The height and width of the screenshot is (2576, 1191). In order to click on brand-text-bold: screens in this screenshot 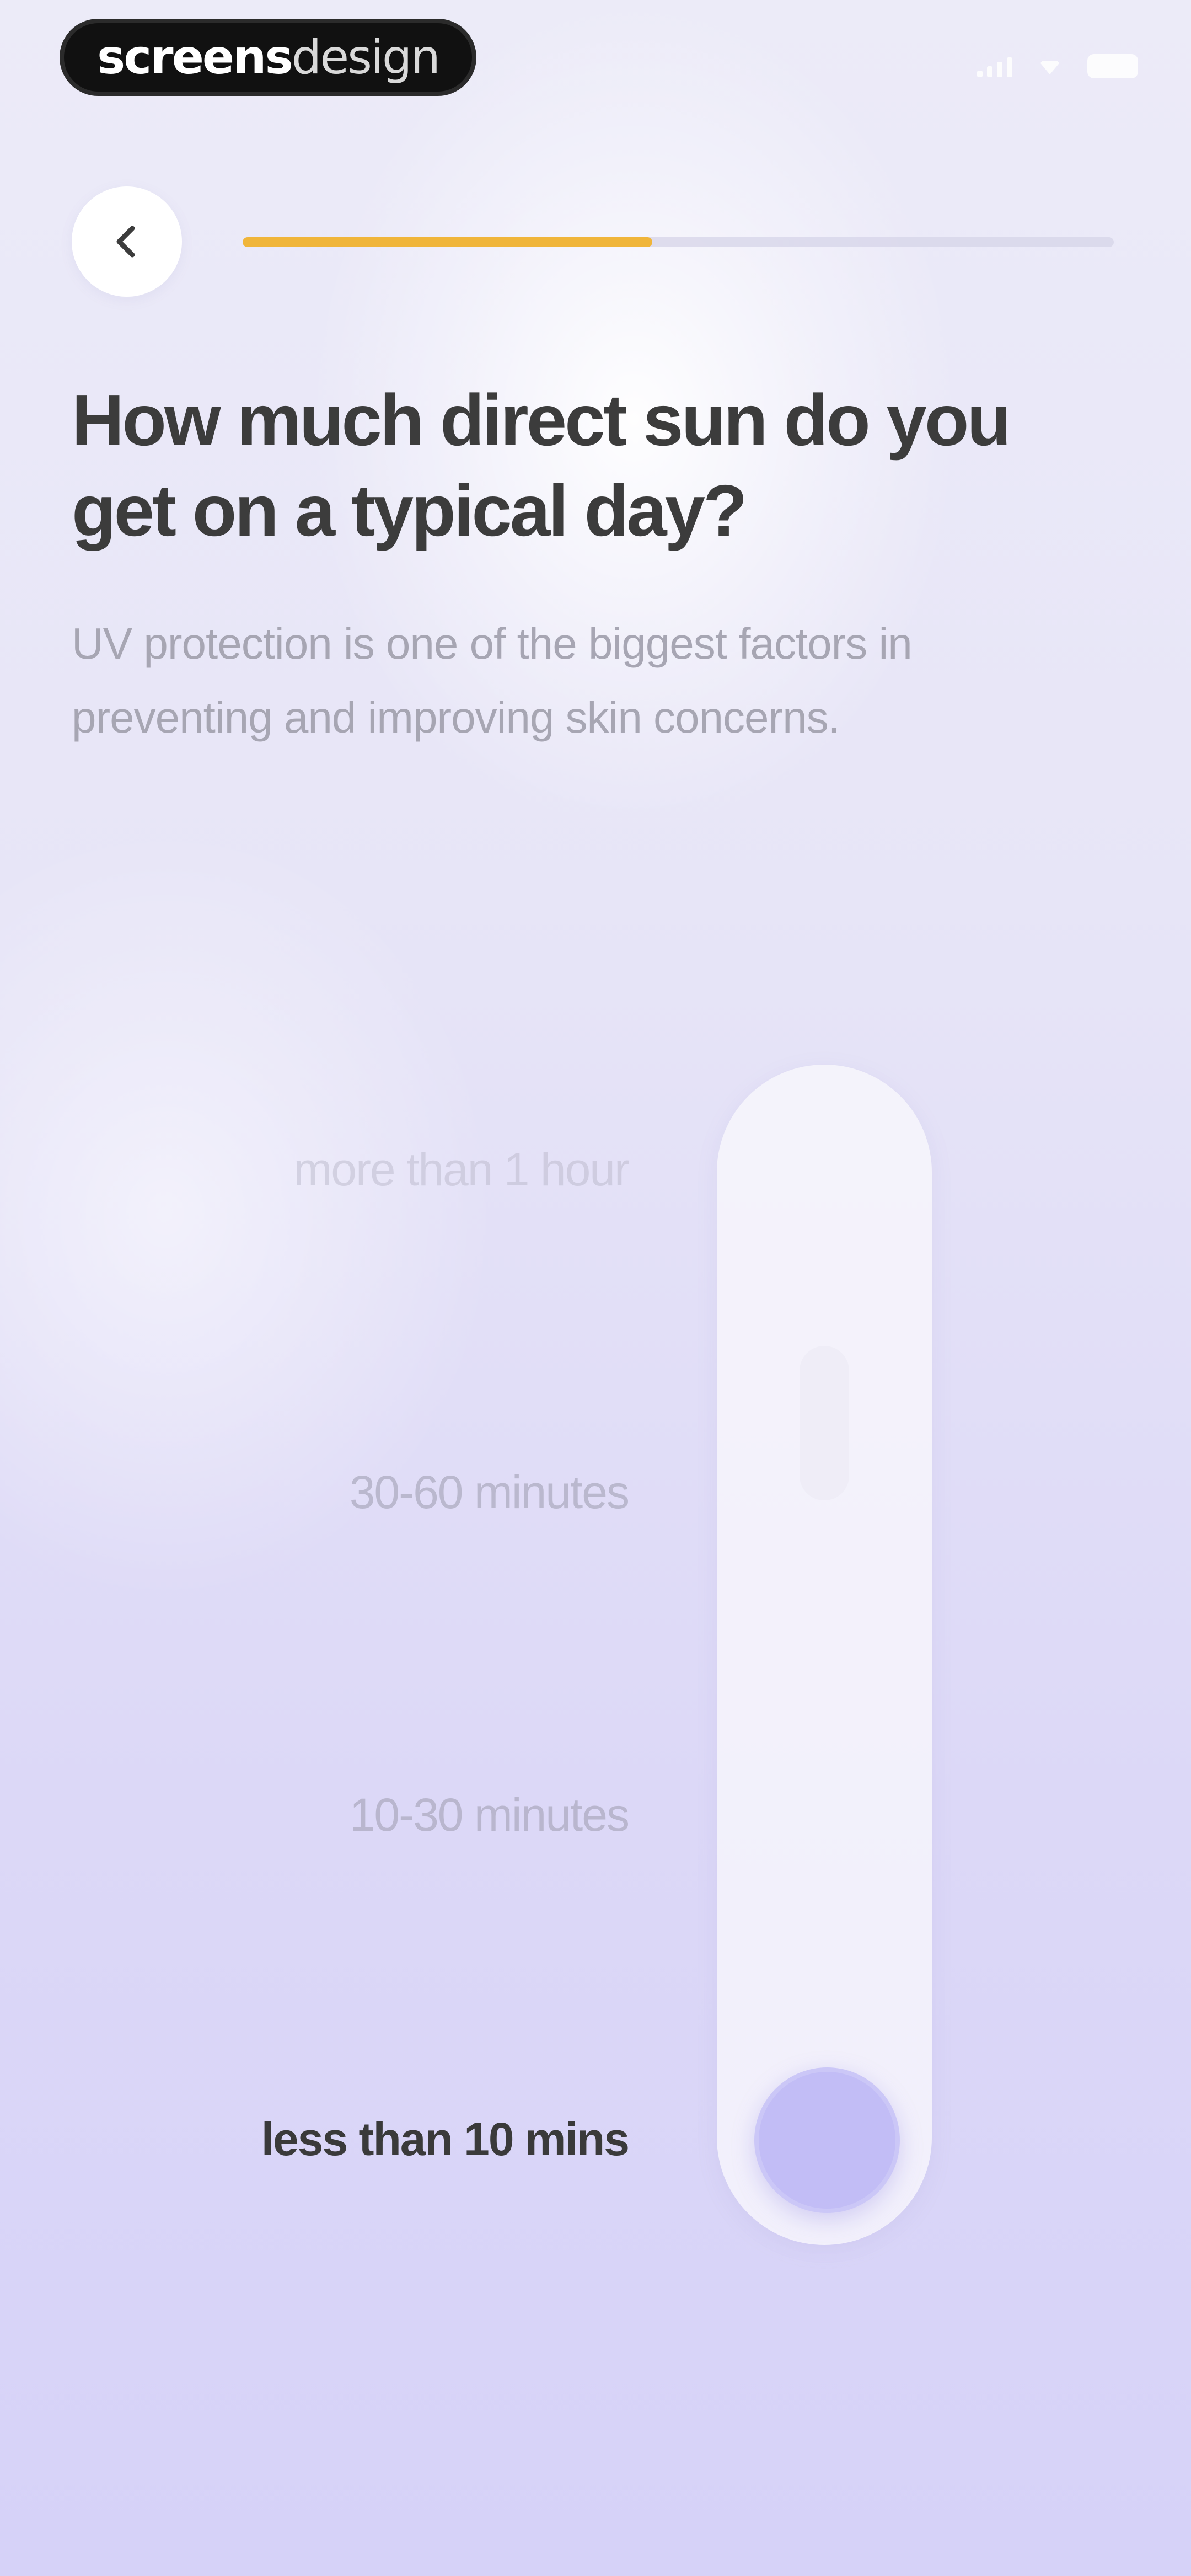, I will do `click(195, 57)`.